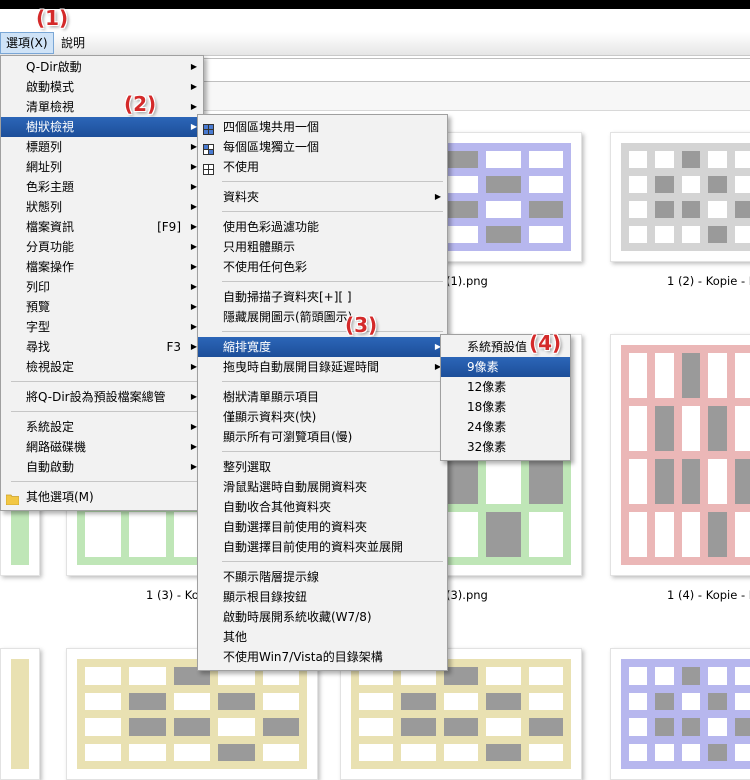  I want to click on menu-item: 檢視設定 ▶, so click(102, 367).